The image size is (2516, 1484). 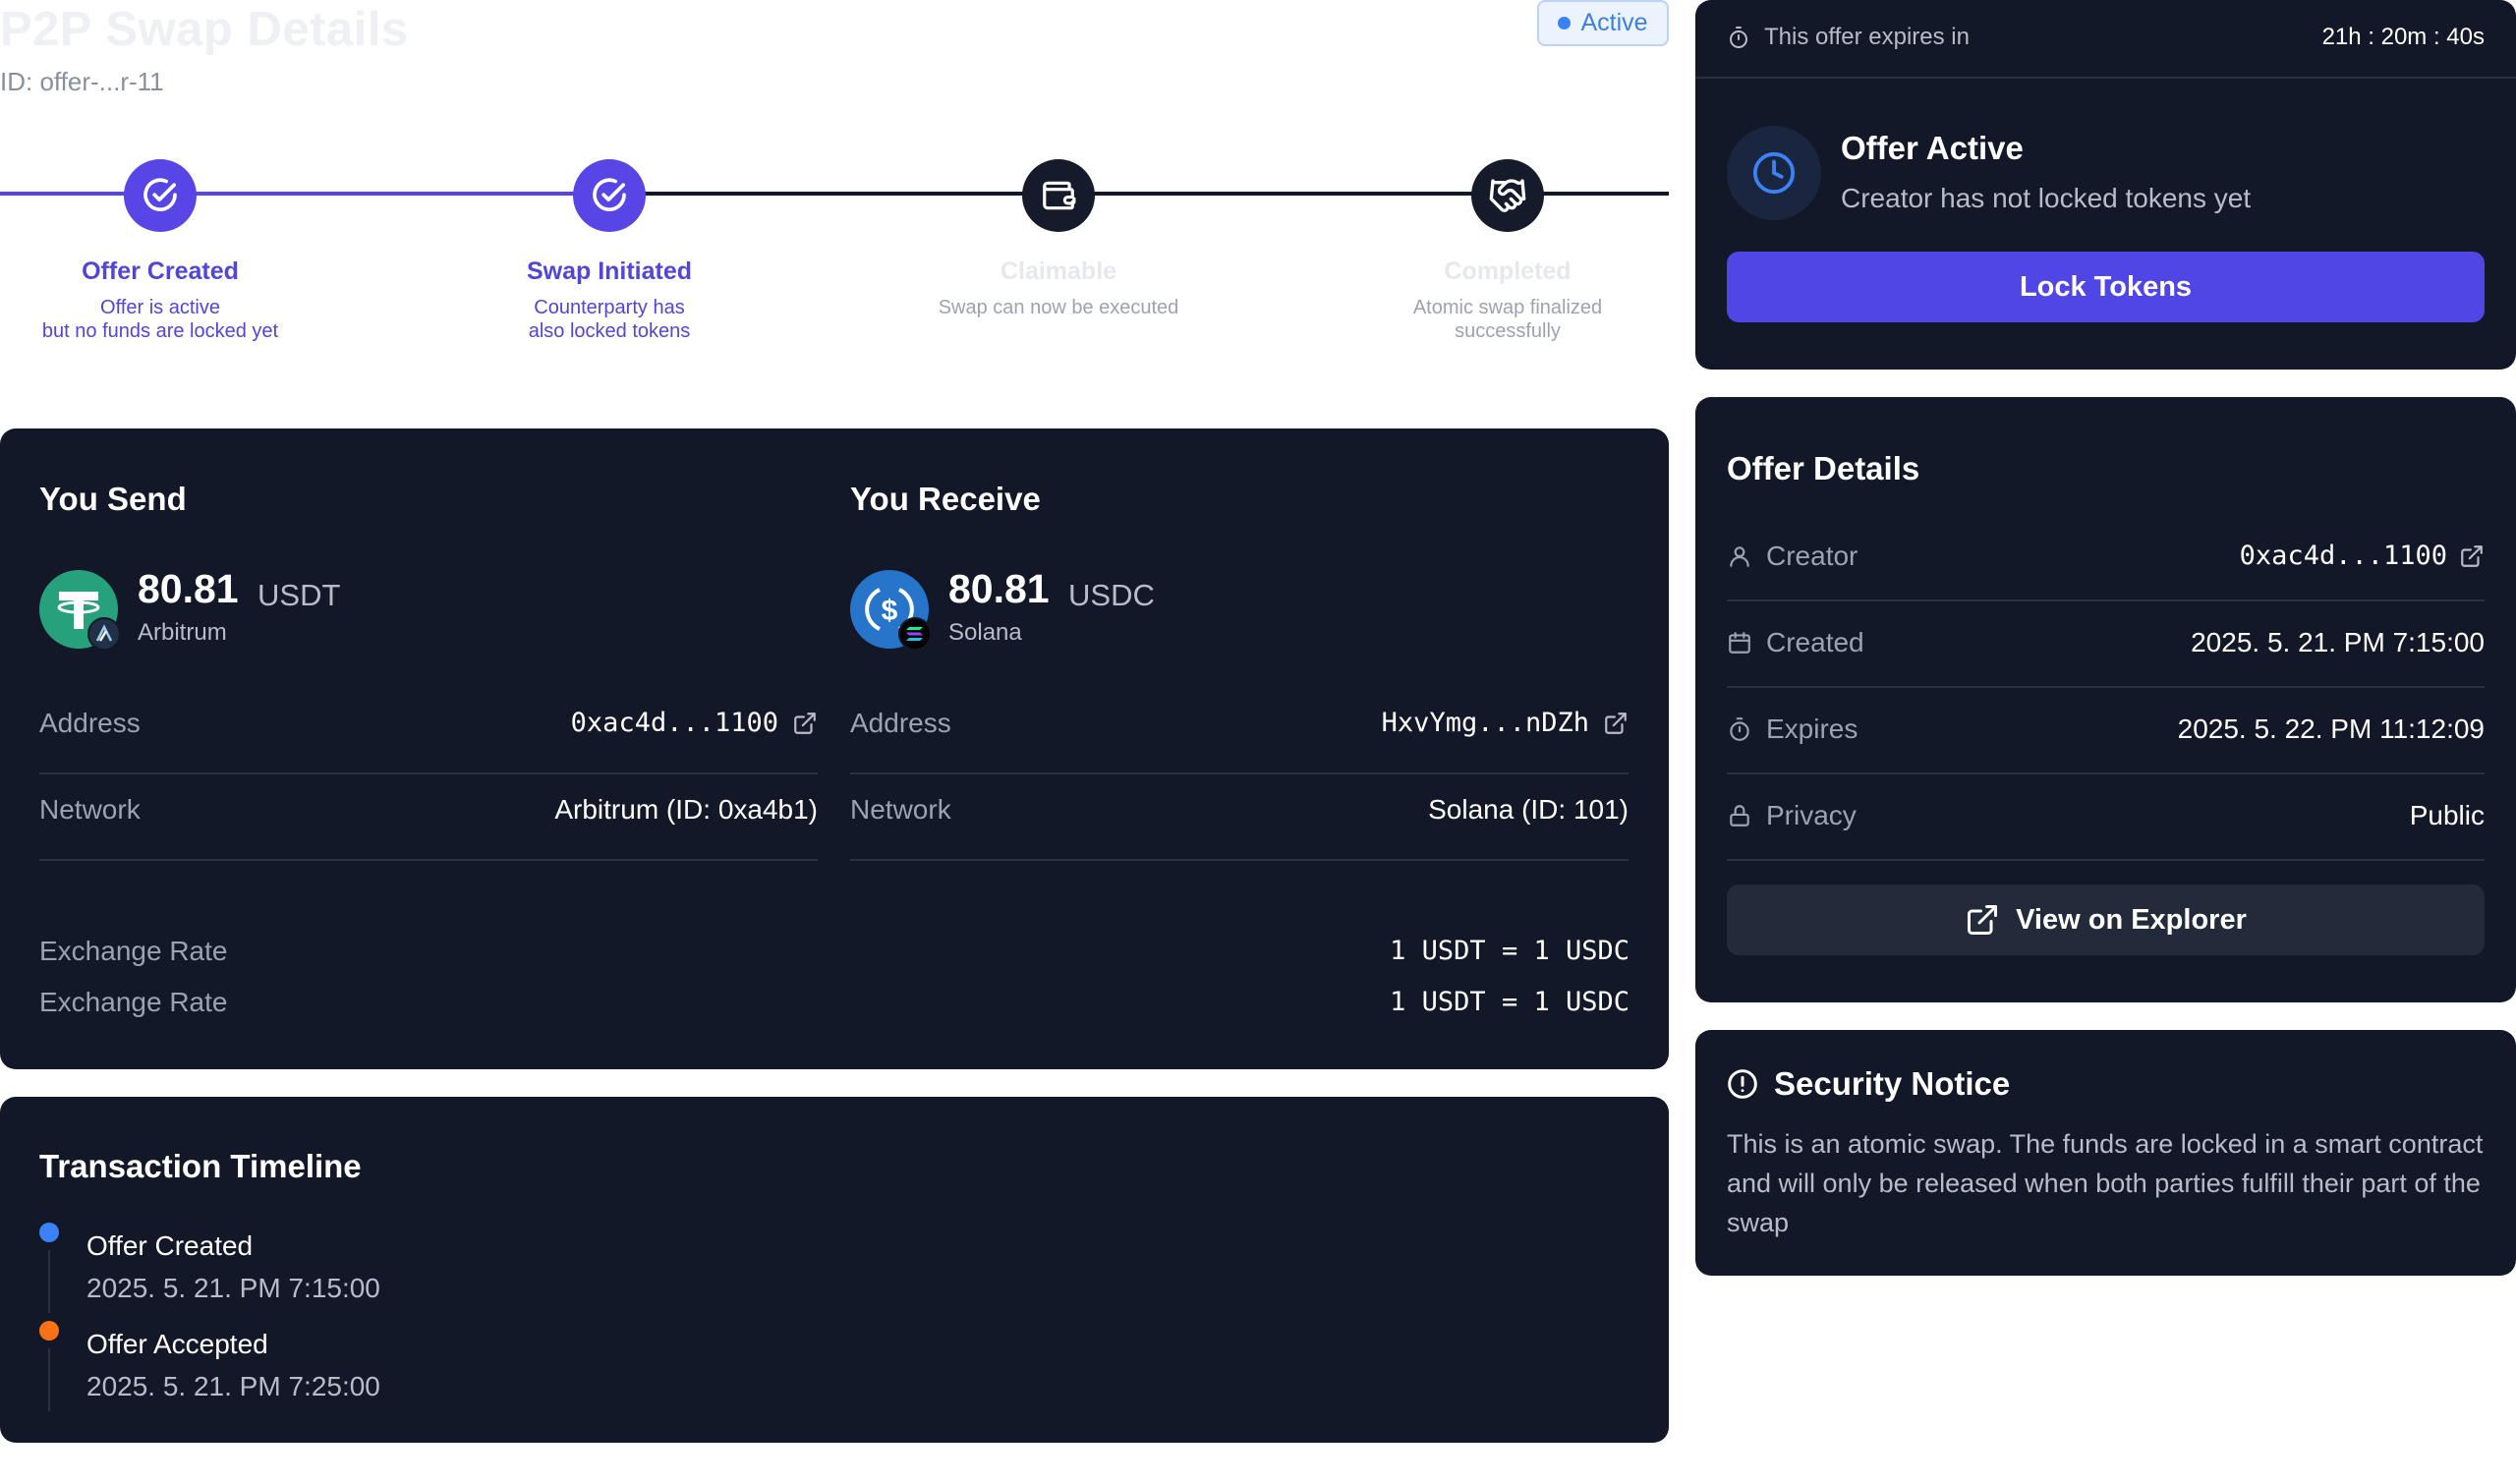 I want to click on detail-label-text: Creator, so click(x=1812, y=556).